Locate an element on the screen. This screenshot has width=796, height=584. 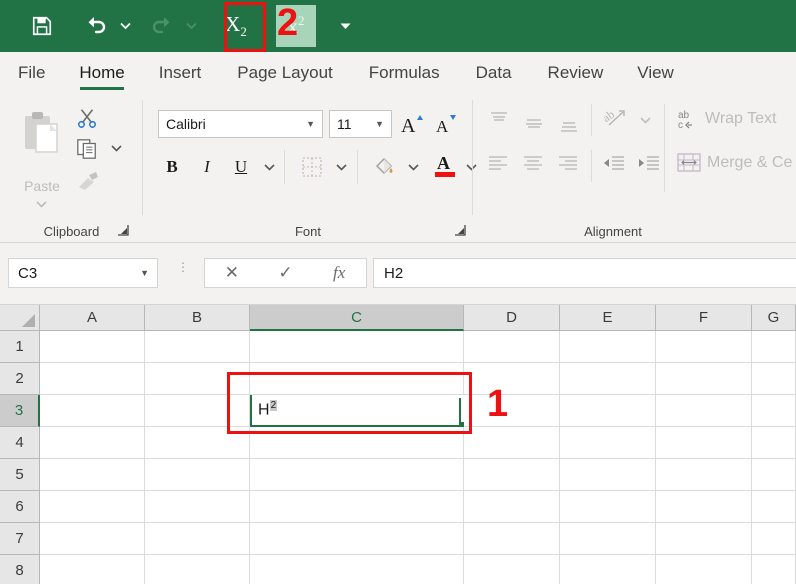
cell-d4 is located at coordinates (512, 443).